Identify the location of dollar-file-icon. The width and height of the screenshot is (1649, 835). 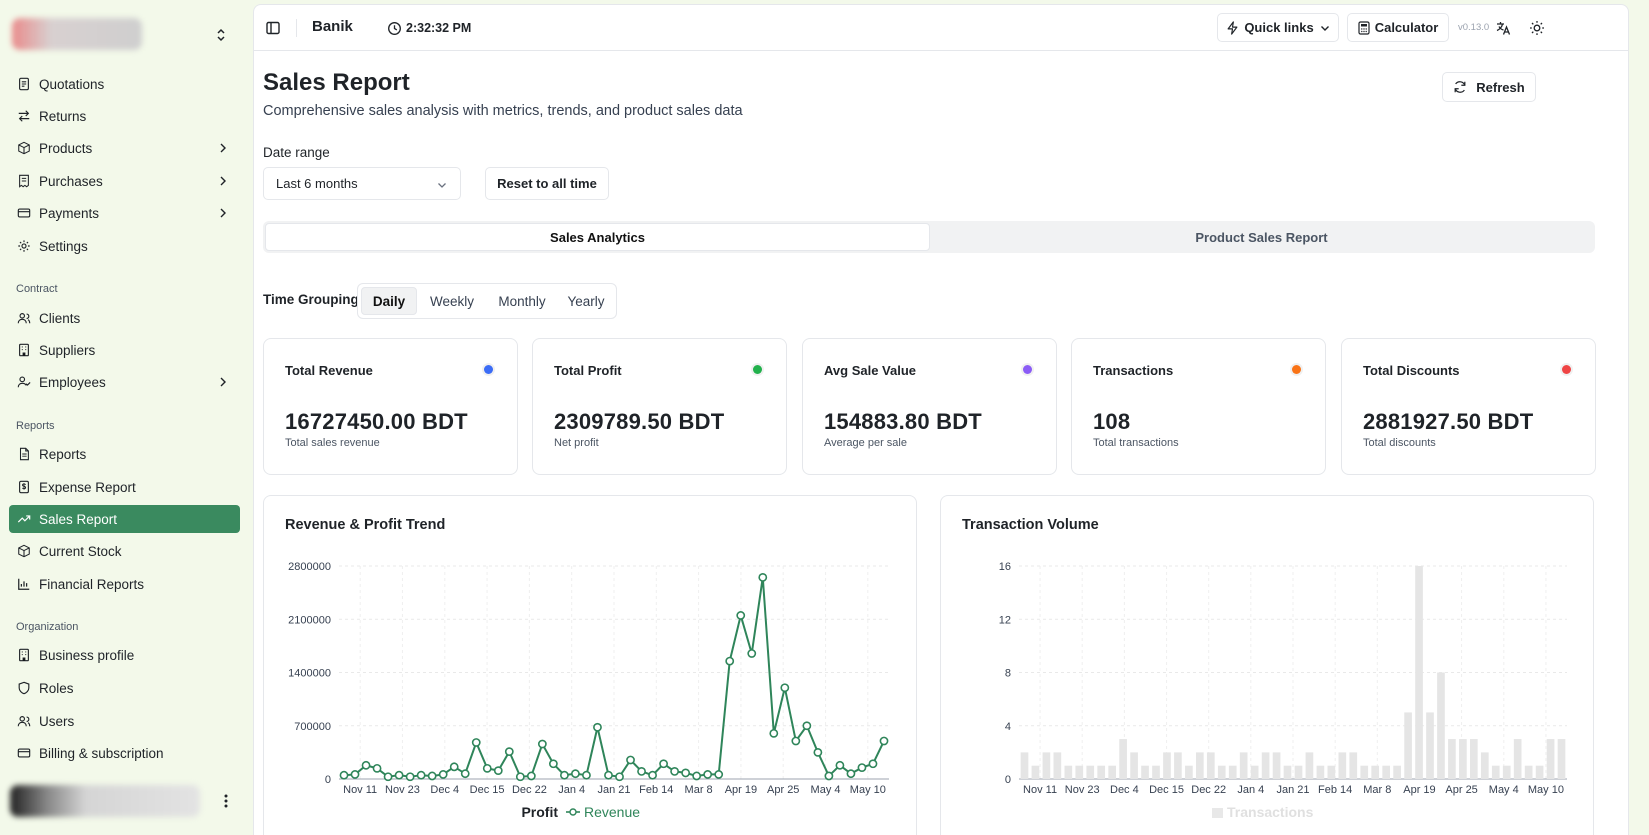
(24, 487).